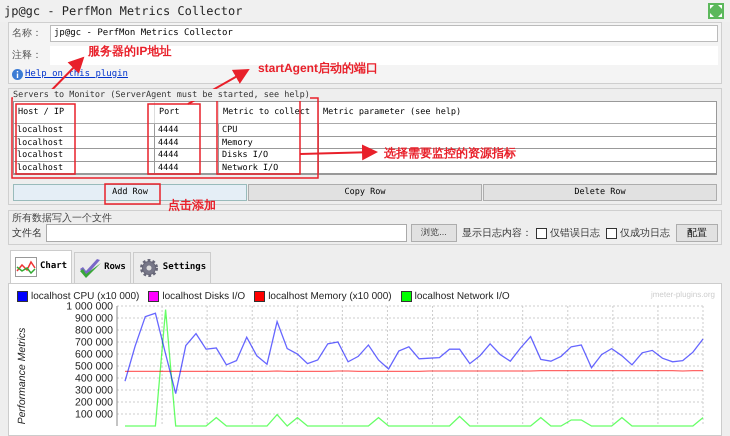 This screenshot has width=730, height=436. I want to click on annotation-box, so click(132, 194).